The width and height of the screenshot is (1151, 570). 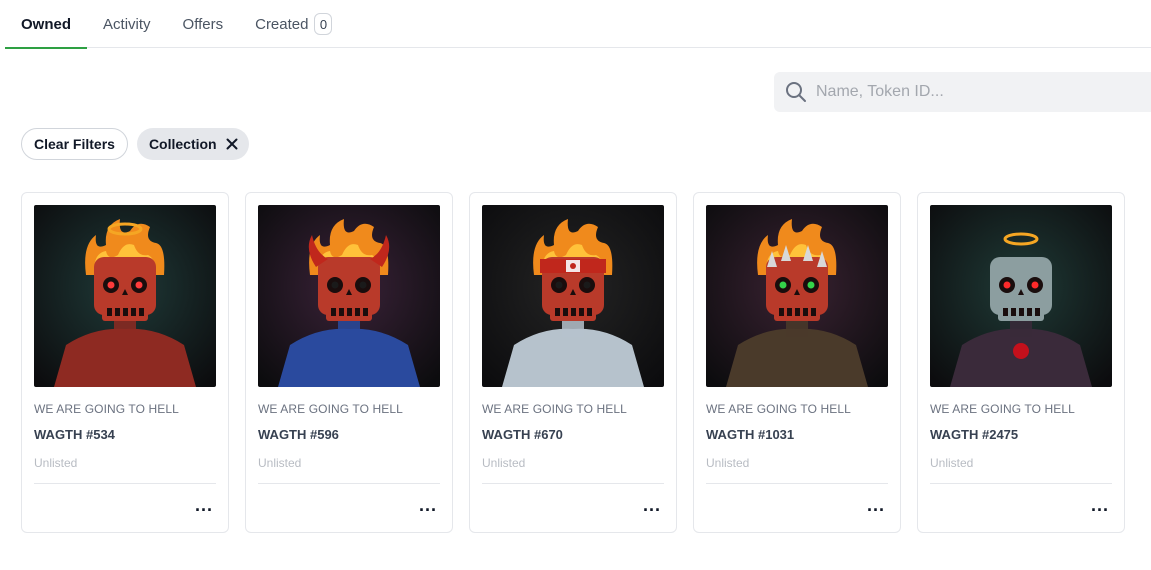 What do you see at coordinates (182, 144) in the screenshot?
I see `collection-filter-label: Collection` at bounding box center [182, 144].